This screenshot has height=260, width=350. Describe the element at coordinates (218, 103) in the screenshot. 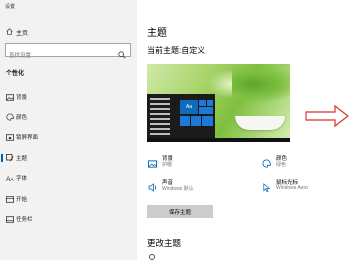

I see `theme-preview: Aa` at that location.